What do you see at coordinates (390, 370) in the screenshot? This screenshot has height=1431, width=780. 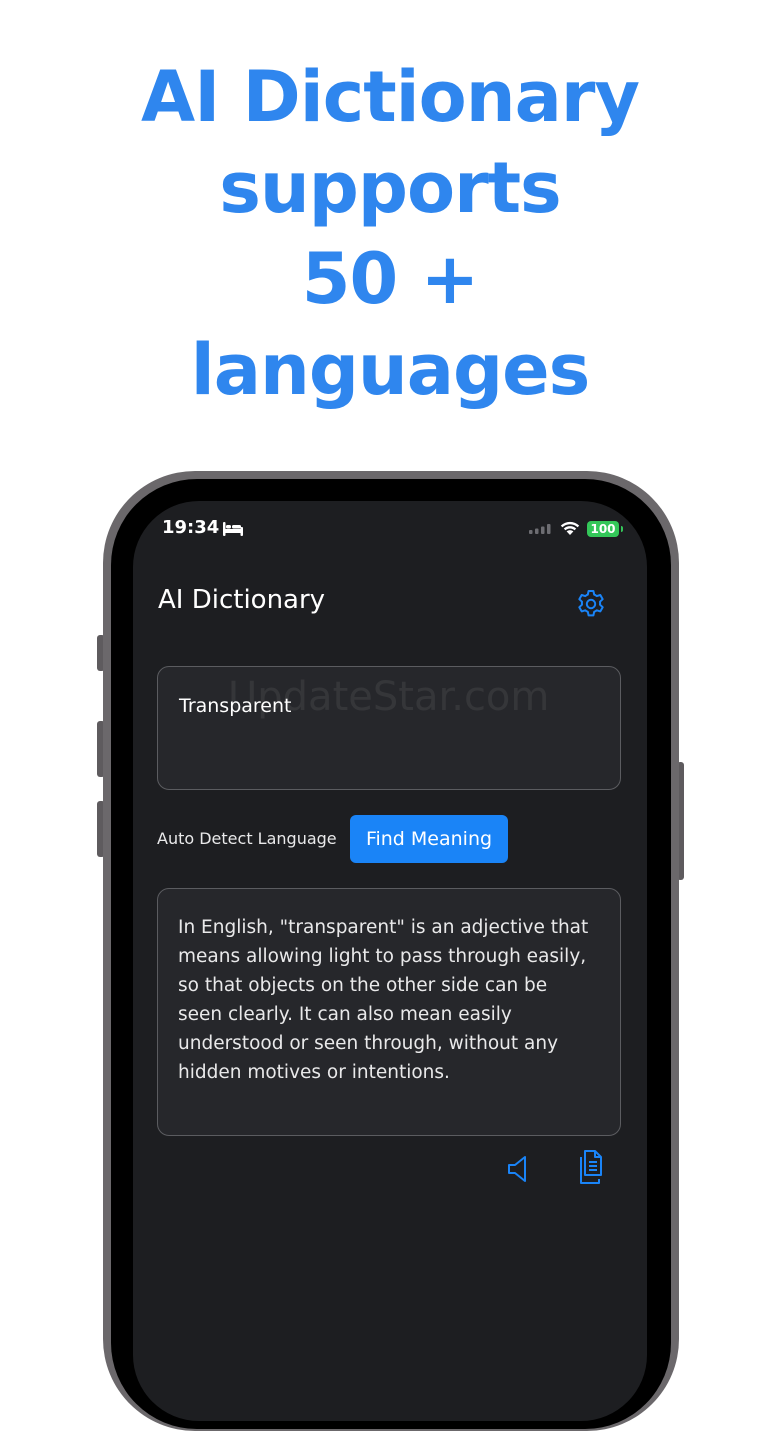 I see `promo-line-4: languages` at bounding box center [390, 370].